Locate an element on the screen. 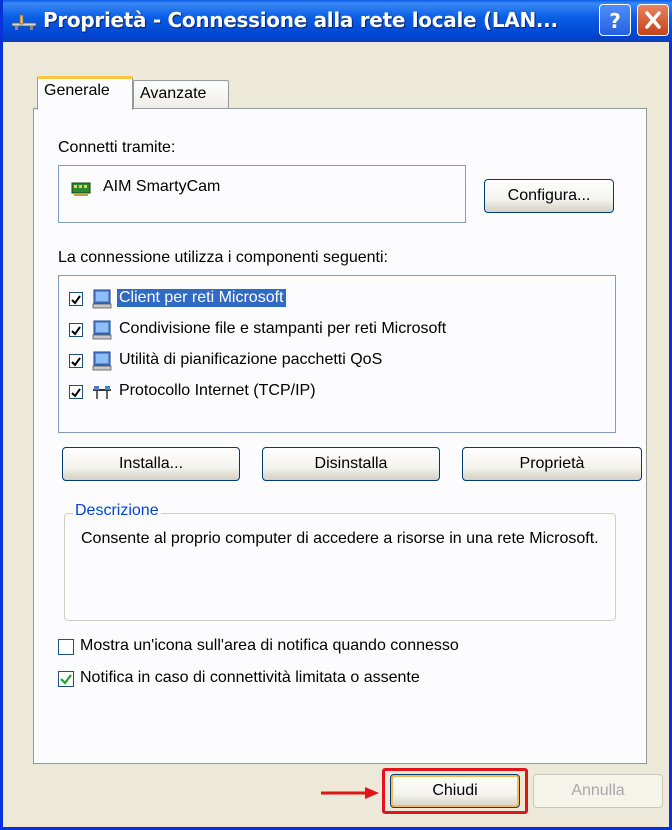 The height and width of the screenshot is (830, 672). arrow-right-icon is located at coordinates (350, 793).